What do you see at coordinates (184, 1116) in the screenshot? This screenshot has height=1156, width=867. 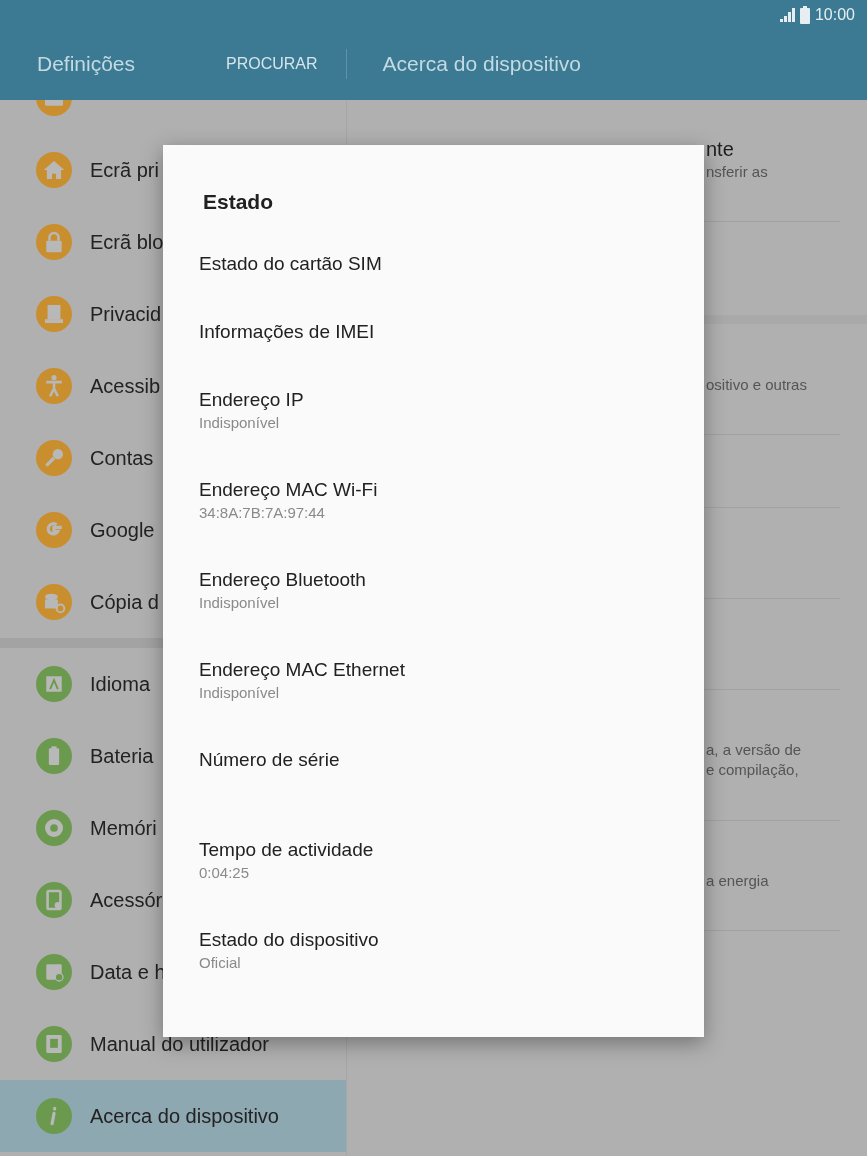 I see `sidebar-label: Acerca do dispositivo` at bounding box center [184, 1116].